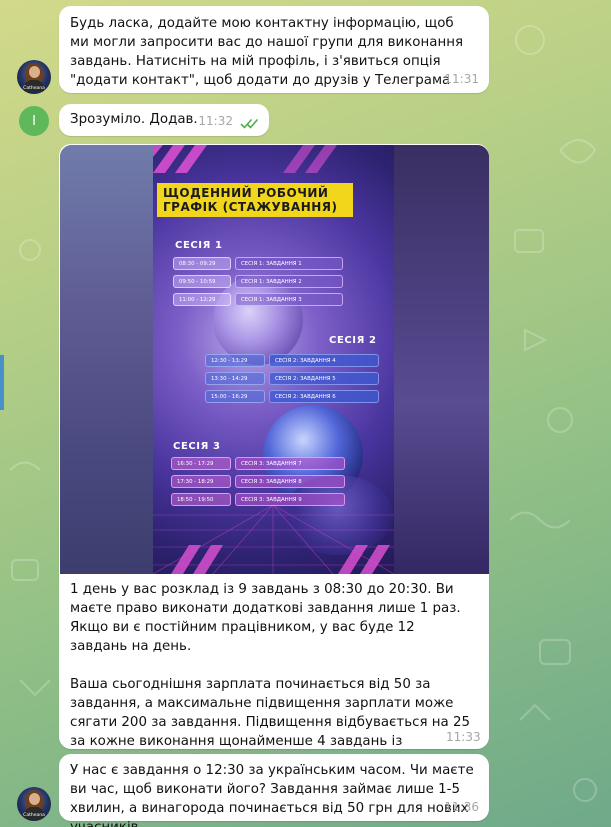  I want to click on selection-accent-bar, so click(2, 382).